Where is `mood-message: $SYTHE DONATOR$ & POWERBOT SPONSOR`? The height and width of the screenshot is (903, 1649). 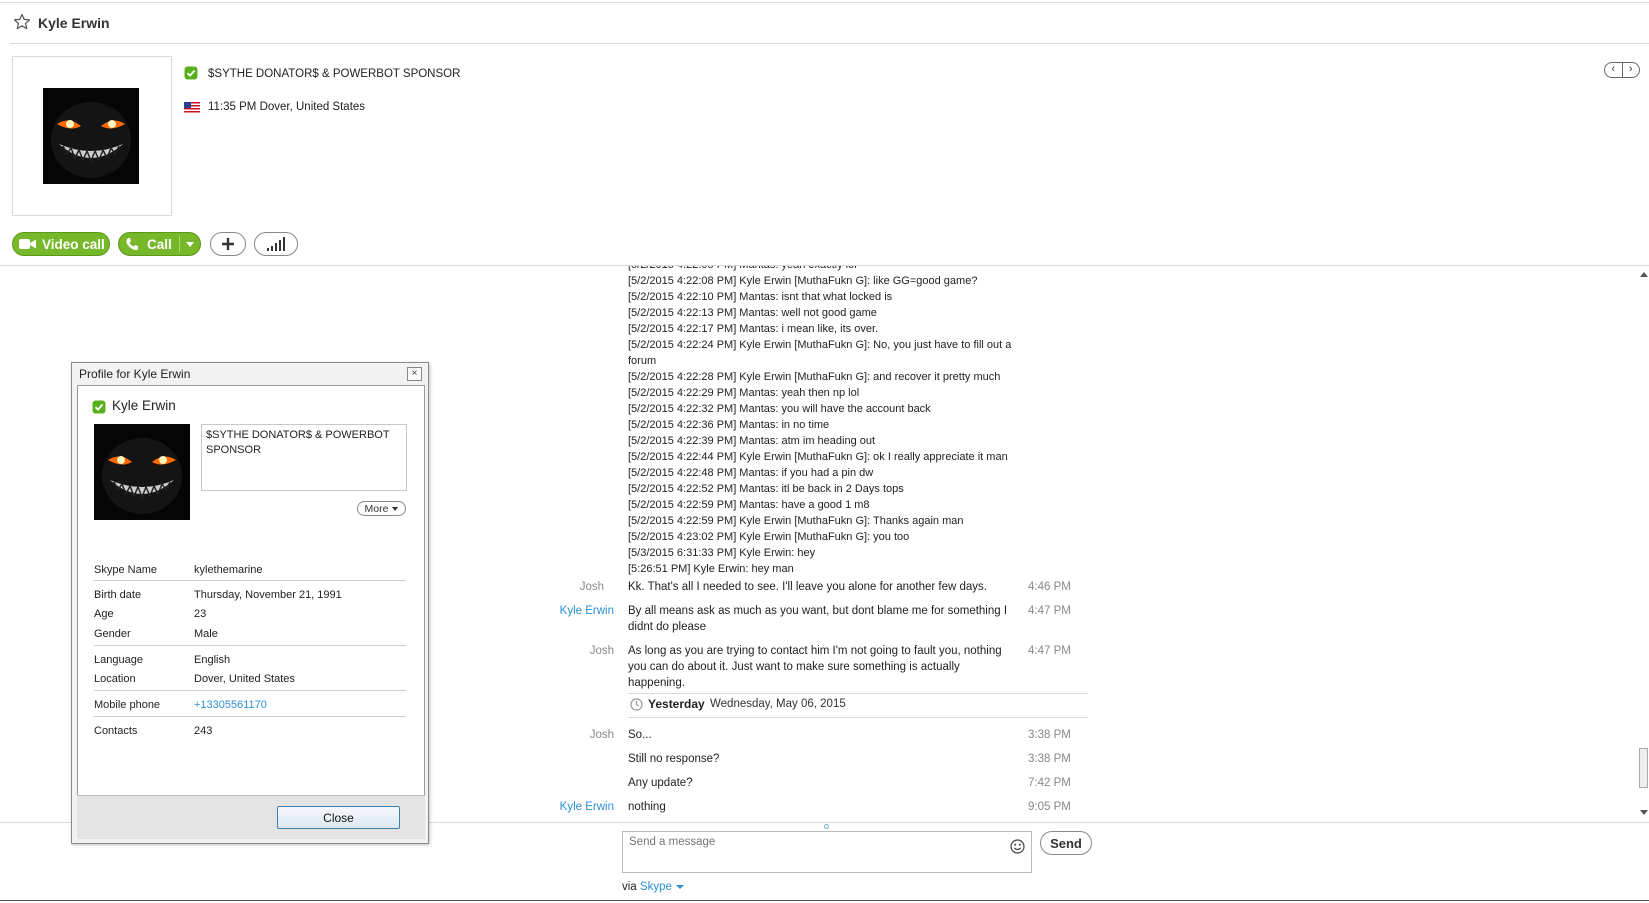 mood-message: $SYTHE DONATOR$ & POWERBOT SPONSOR is located at coordinates (334, 74).